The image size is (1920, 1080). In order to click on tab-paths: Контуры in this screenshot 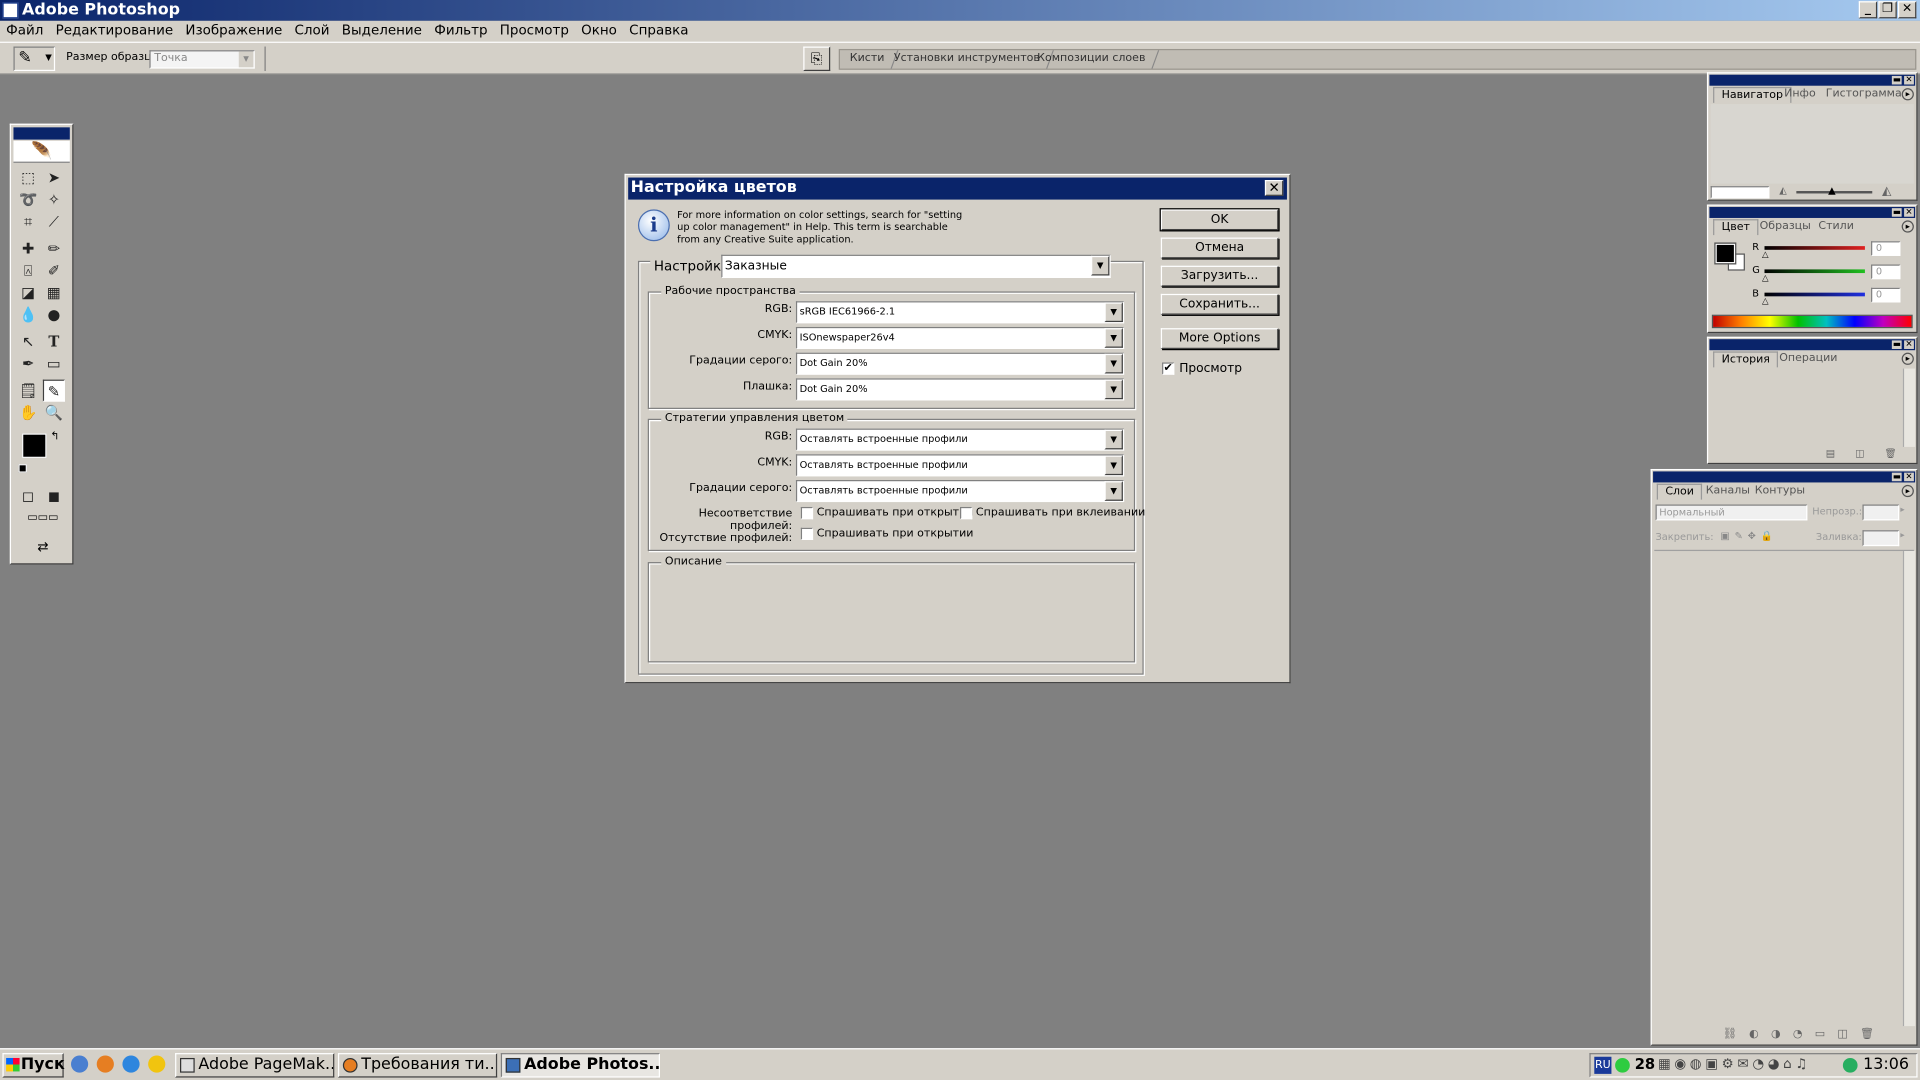, I will do `click(1779, 492)`.